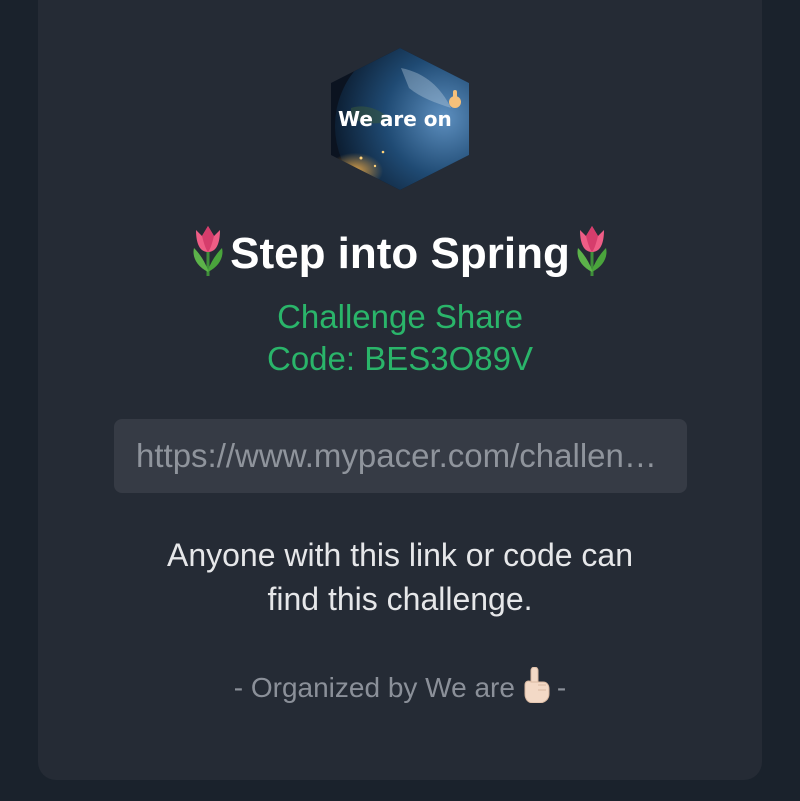 Image resolution: width=800 pixels, height=801 pixels. I want to click on challenge-logo: We are on, so click(400, 119).